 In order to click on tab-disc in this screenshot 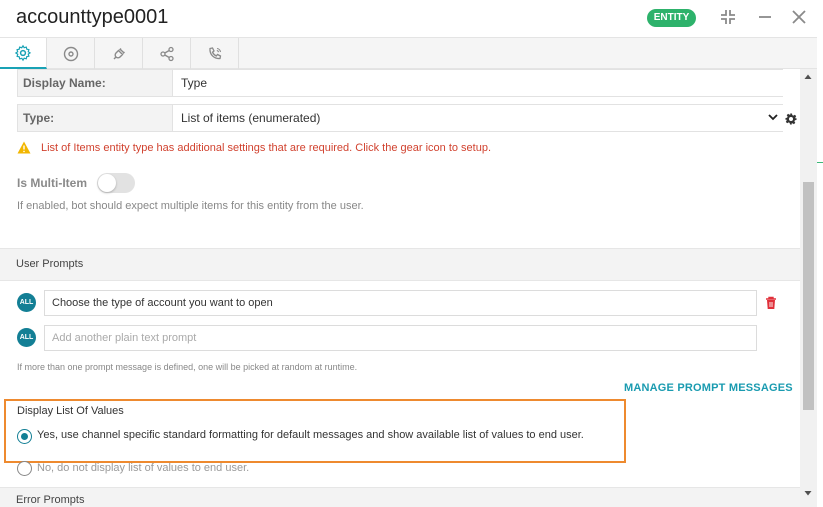, I will do `click(71, 53)`.